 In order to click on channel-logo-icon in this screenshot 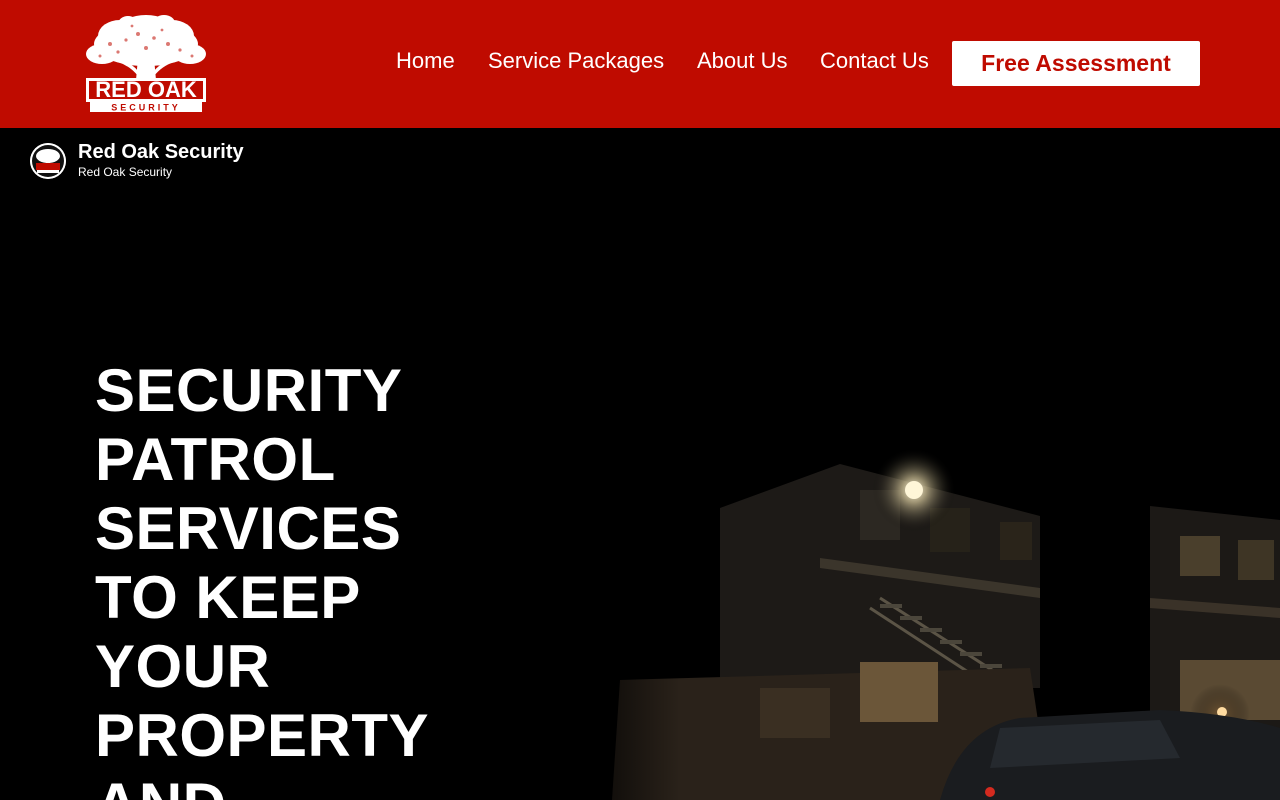, I will do `click(48, 161)`.